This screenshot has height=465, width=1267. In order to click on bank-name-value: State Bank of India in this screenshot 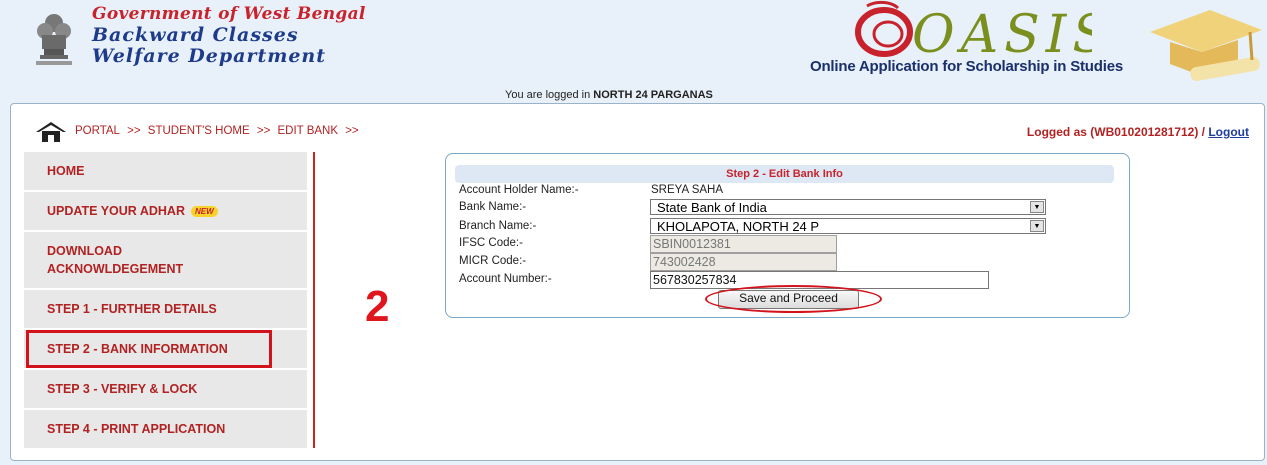, I will do `click(712, 207)`.